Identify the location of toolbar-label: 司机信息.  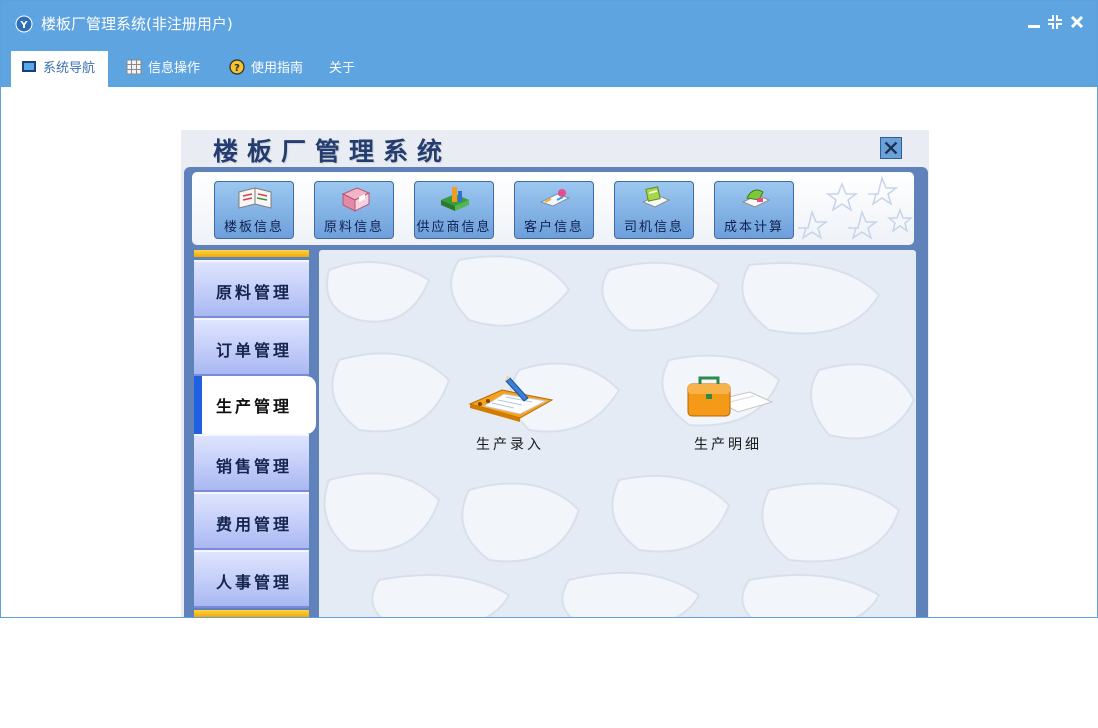
(653, 227).